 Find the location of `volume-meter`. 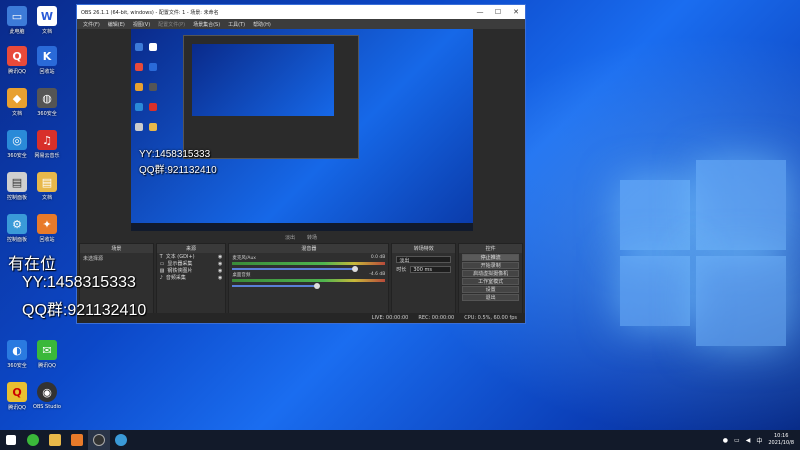

volume-meter is located at coordinates (309, 263).